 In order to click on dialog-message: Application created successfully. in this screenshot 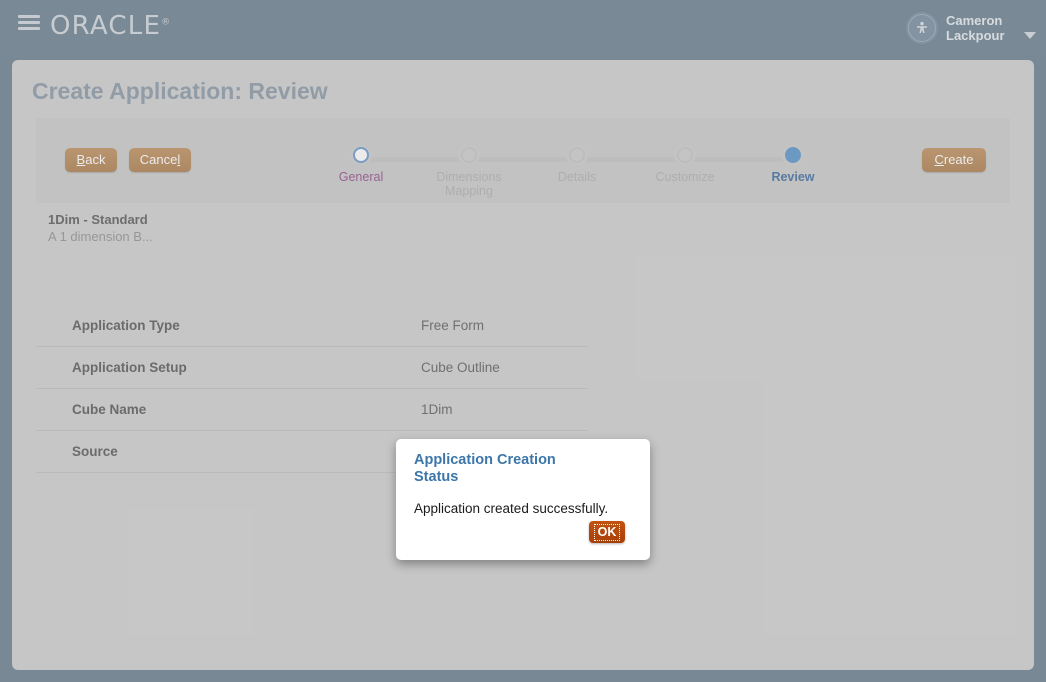, I will do `click(511, 508)`.